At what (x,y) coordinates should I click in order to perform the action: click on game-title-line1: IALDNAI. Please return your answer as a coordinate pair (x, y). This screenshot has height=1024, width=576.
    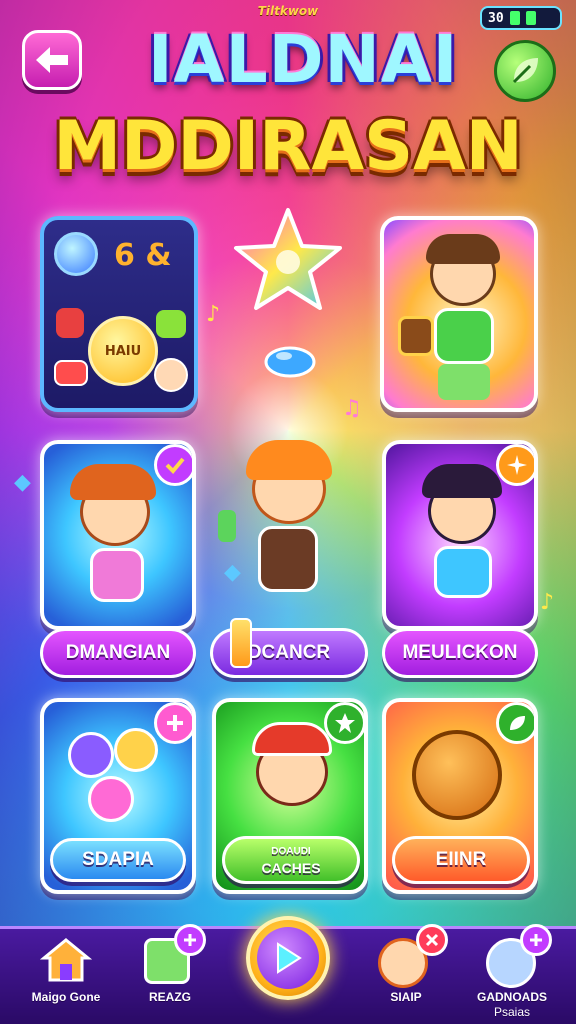
    Looking at the image, I should click on (303, 59).